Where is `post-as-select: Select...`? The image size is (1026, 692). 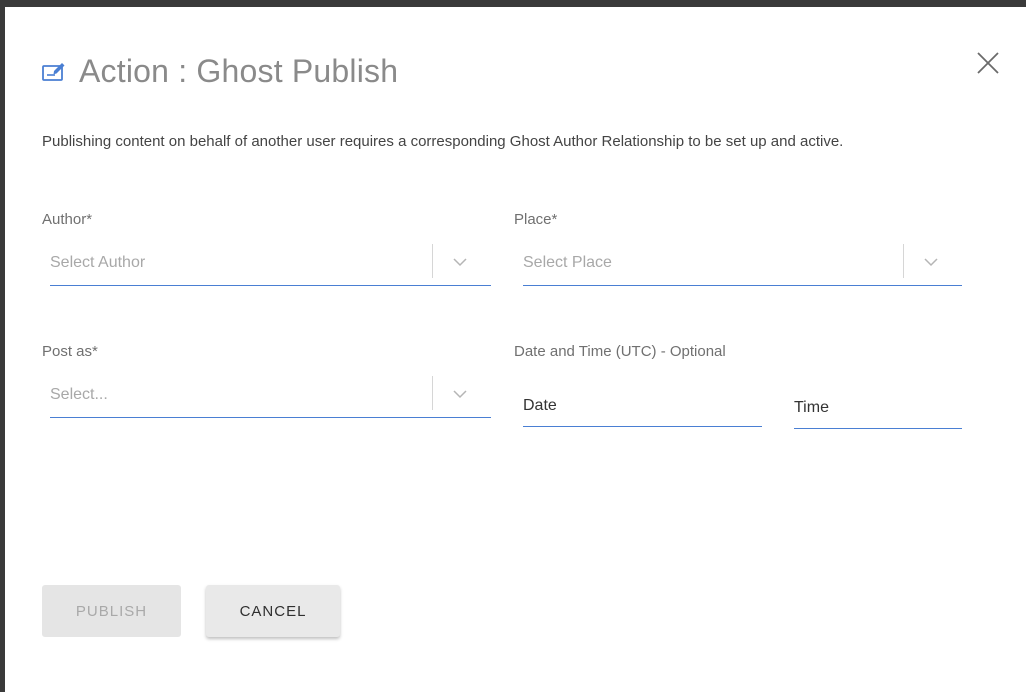 post-as-select: Select... is located at coordinates (270, 397).